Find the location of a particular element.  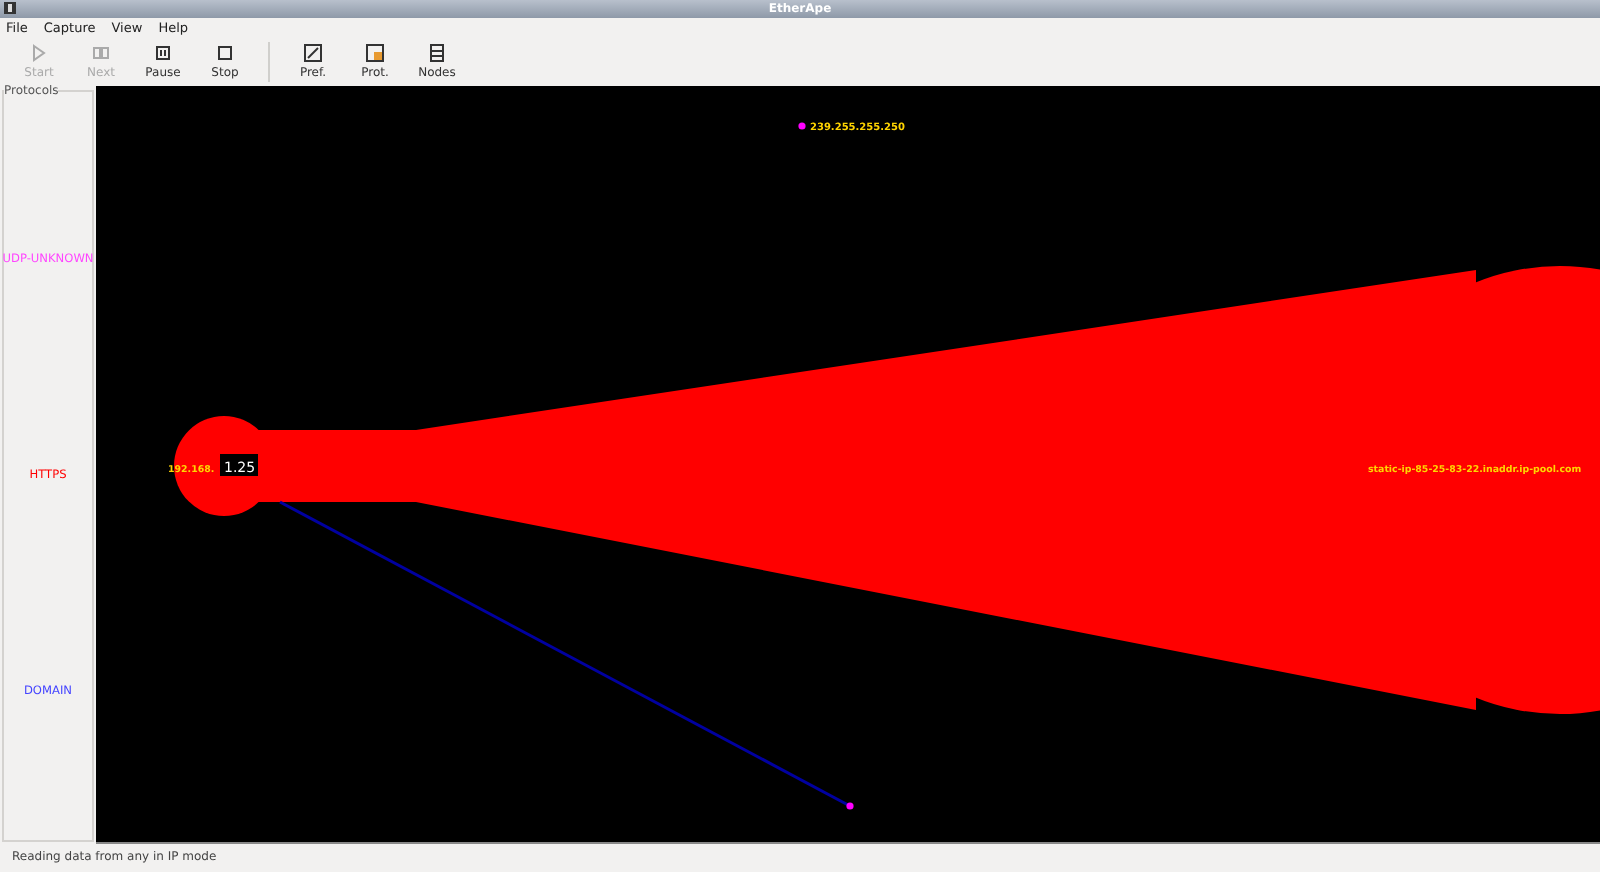

app-icon is located at coordinates (10, 8).